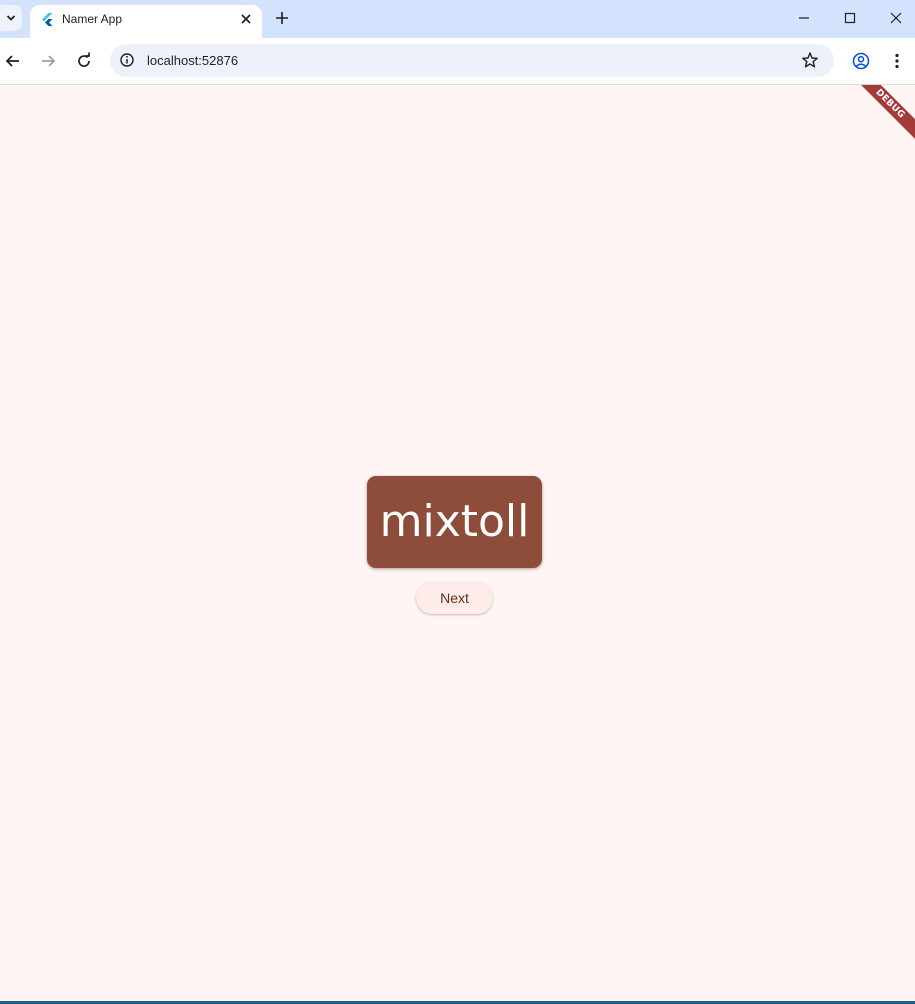 This screenshot has height=1004, width=915. I want to click on debug-banner: DEBUG, so click(880, 116).